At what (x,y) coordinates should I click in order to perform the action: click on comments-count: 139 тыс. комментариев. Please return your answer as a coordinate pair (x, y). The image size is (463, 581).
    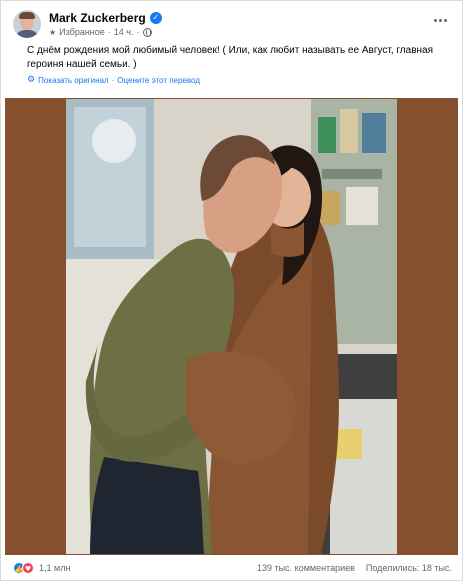
    Looking at the image, I should click on (306, 568).